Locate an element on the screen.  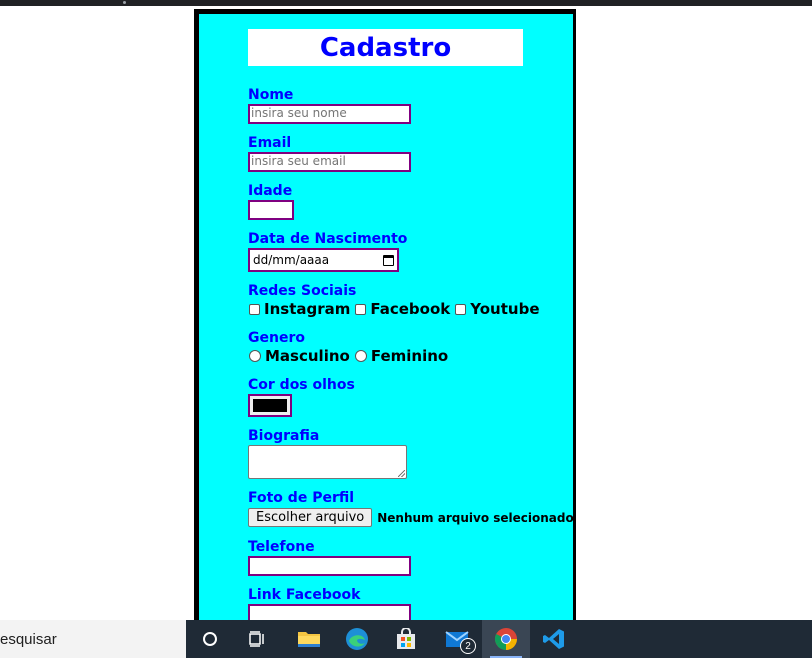
option-instagram: Instagram is located at coordinates (299, 309).